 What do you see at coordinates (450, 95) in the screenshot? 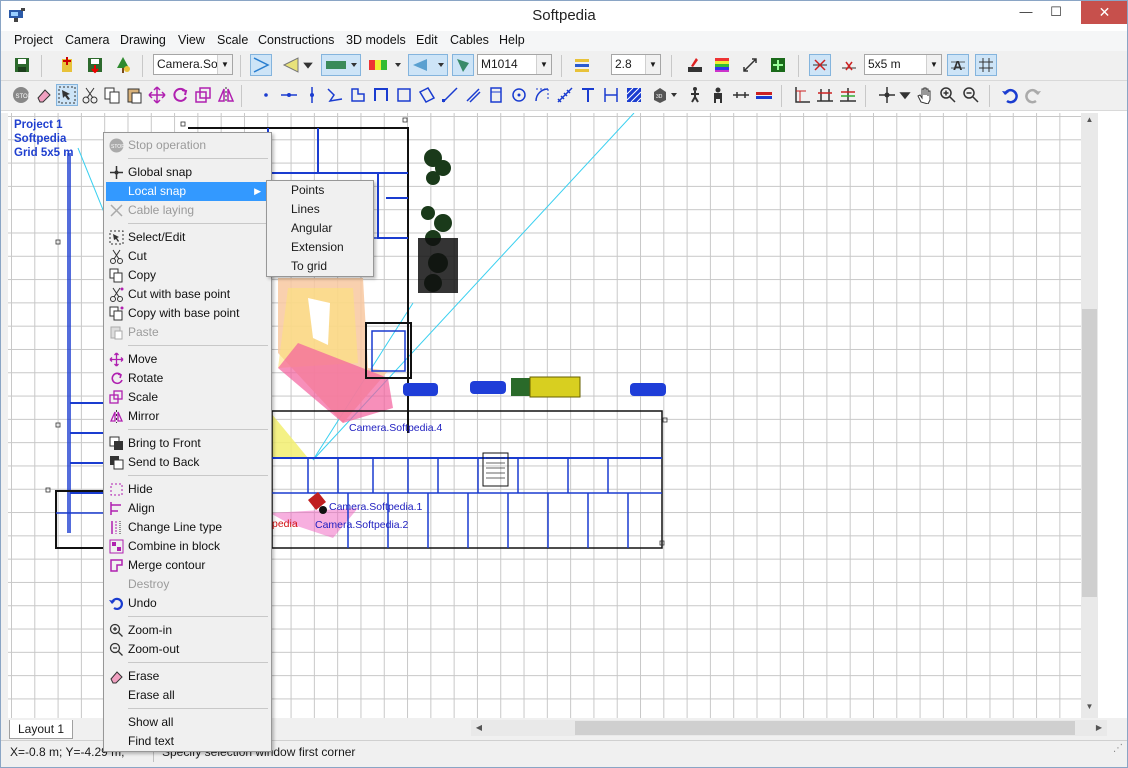
I see `diagonal-icon` at bounding box center [450, 95].